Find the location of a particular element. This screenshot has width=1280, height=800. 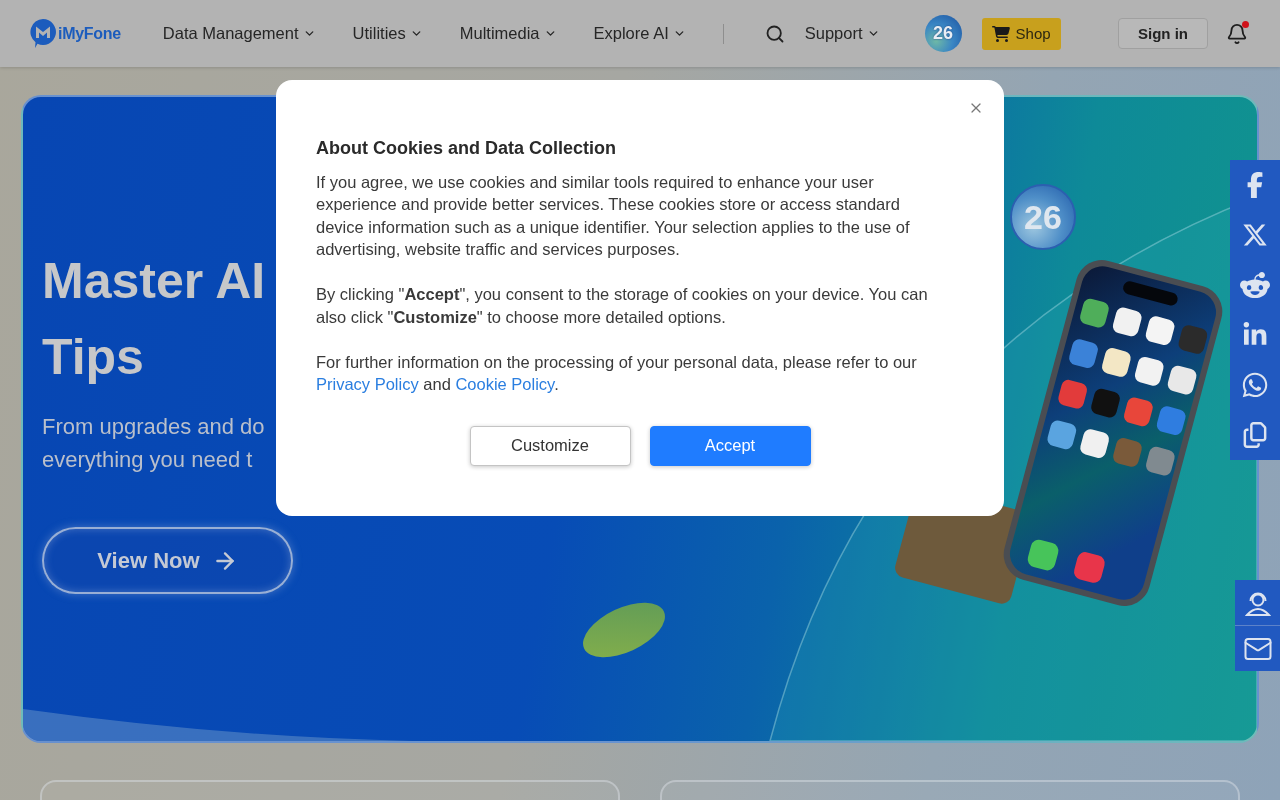

oval-icon is located at coordinates (624, 630).